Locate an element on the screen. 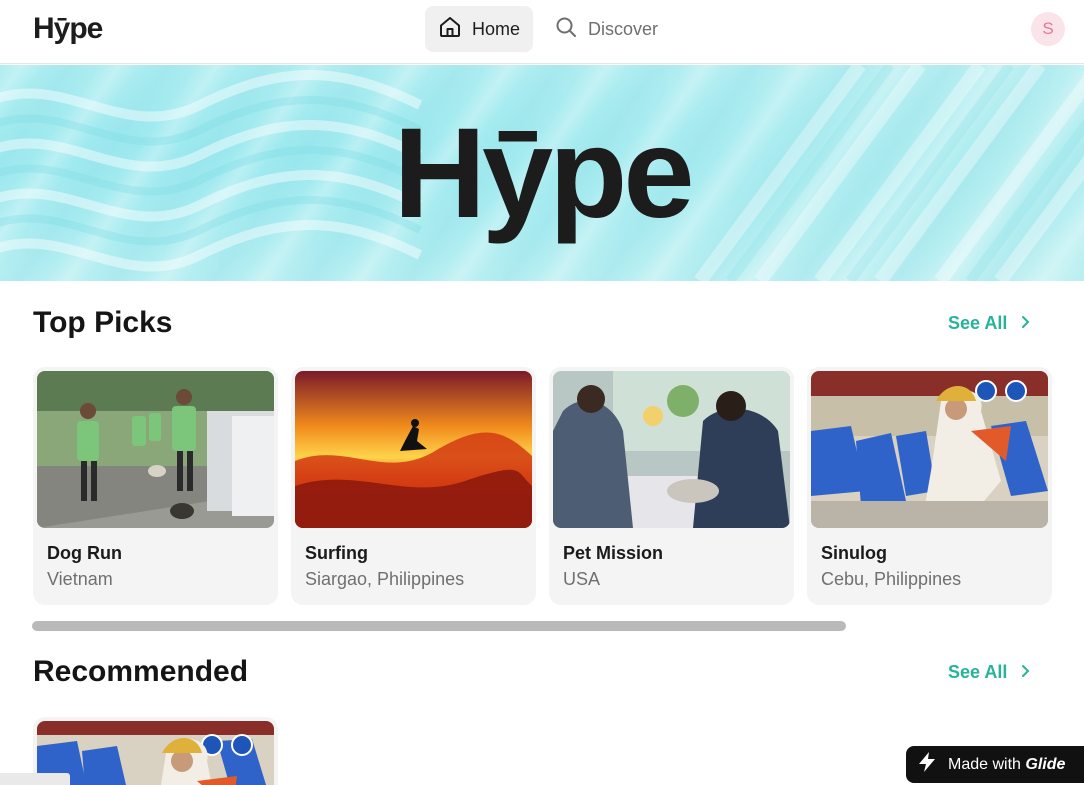  app-logo: Hȳpe is located at coordinates (68, 29).